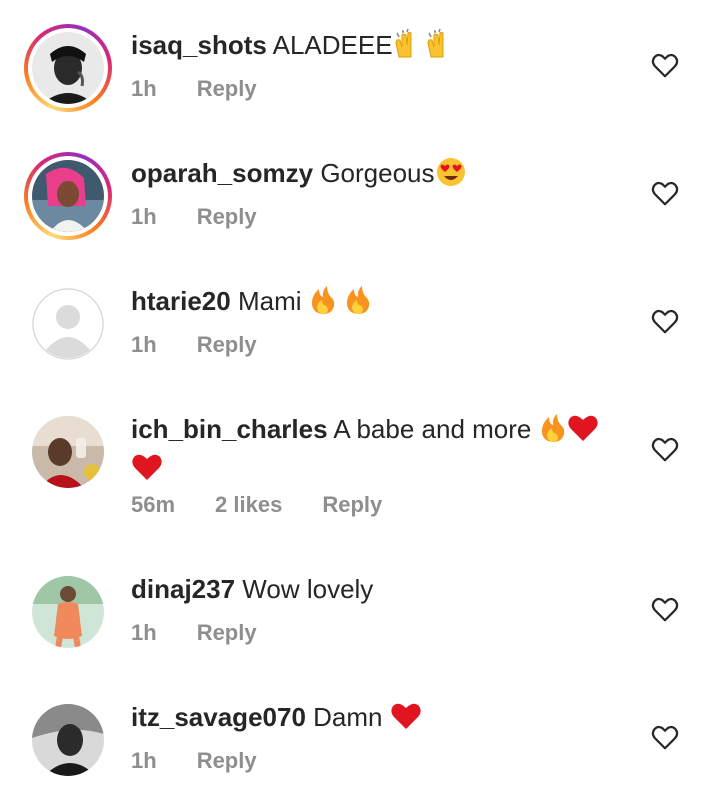 The image size is (720, 794). Describe the element at coordinates (432, 429) in the screenshot. I see `comment-body: A babe and more` at that location.